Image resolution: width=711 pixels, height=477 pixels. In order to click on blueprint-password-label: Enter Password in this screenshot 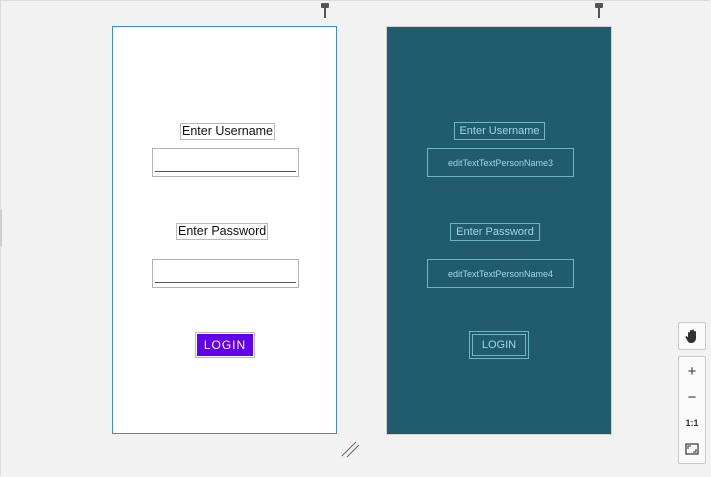, I will do `click(495, 232)`.